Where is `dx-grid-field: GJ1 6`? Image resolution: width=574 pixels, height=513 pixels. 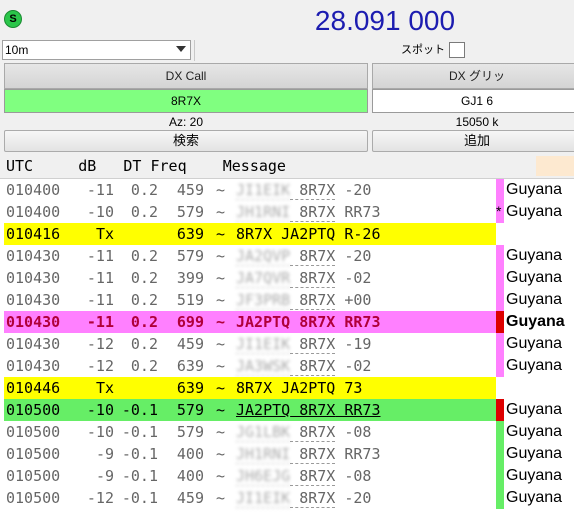
dx-grid-field: GJ1 6 is located at coordinates (473, 101).